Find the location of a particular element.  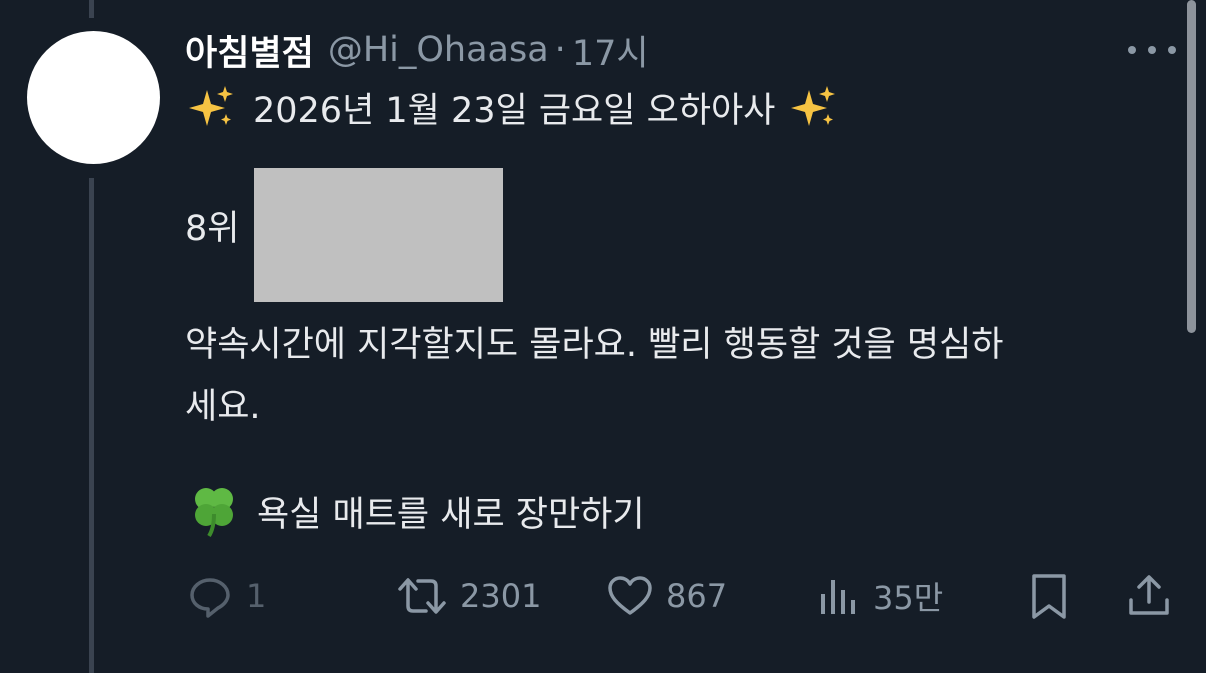

title-line: 2026년 1월 23일 금요일 오하아사 is located at coordinates (512, 107).